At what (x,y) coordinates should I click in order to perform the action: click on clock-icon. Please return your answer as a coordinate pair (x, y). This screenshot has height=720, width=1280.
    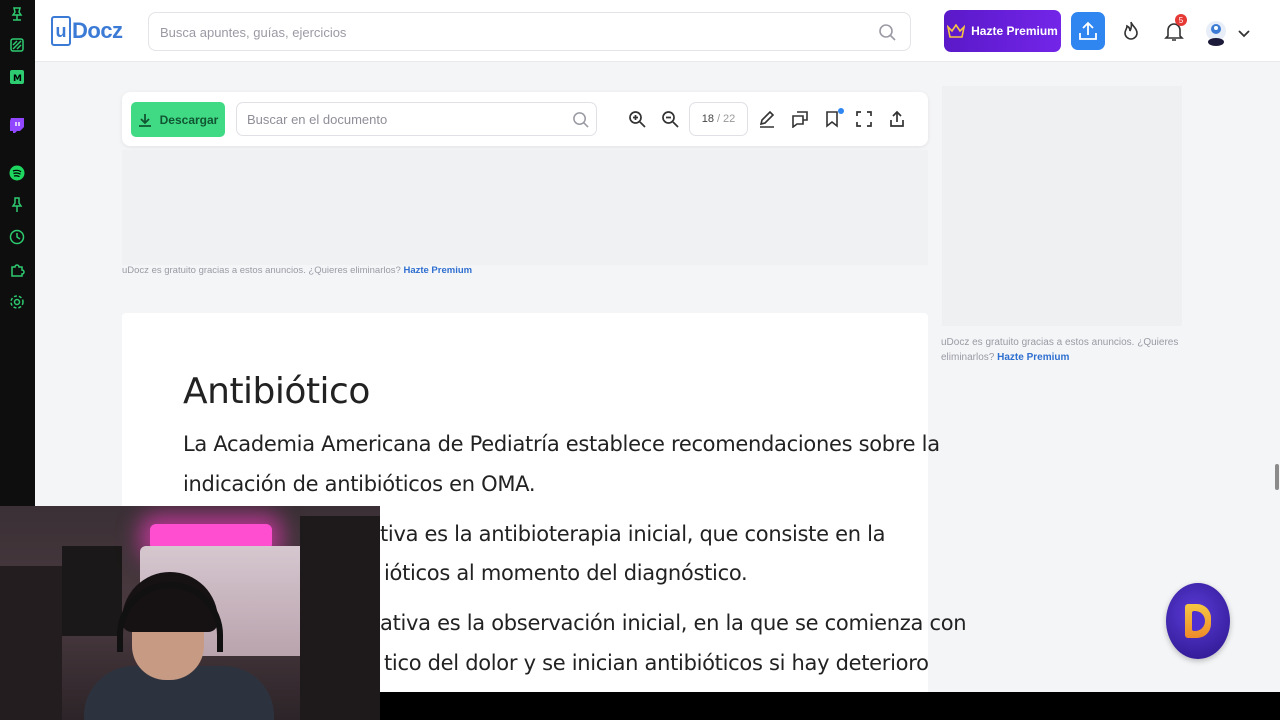
    Looking at the image, I should click on (17, 237).